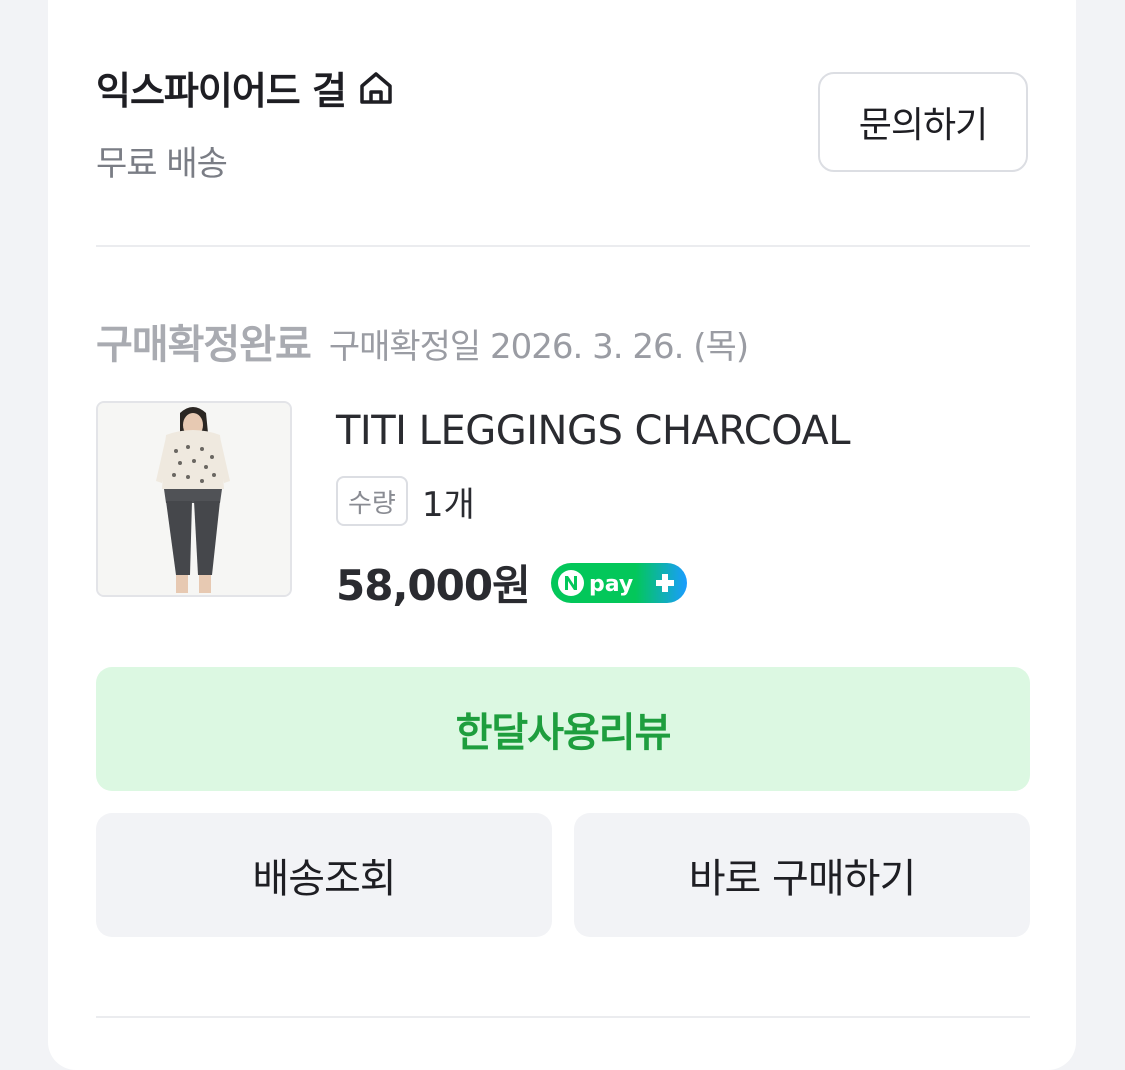 The width and height of the screenshot is (1125, 1070). Describe the element at coordinates (372, 501) in the screenshot. I see `quantity-label: 수량` at that location.